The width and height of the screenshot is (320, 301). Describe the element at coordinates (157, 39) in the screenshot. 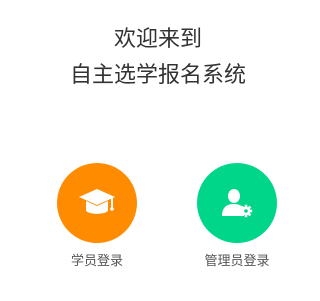

I see `welcome-line-1: 欢迎来到` at that location.